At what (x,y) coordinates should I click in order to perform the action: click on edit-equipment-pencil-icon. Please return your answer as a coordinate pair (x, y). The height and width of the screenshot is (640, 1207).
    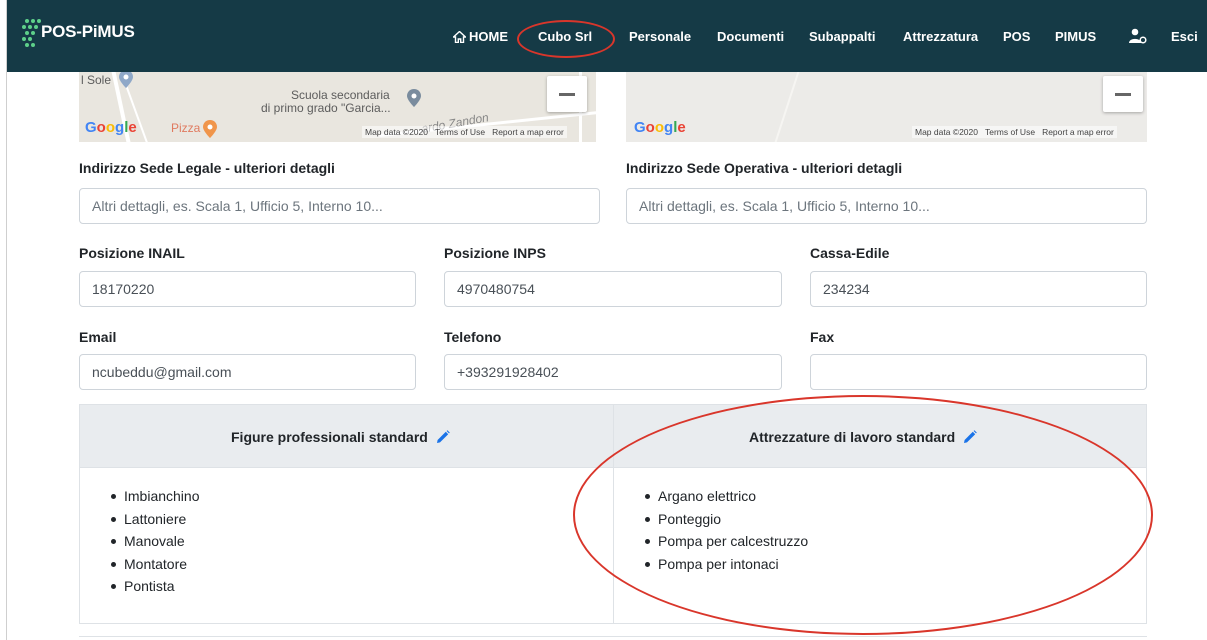
    Looking at the image, I should click on (970, 437).